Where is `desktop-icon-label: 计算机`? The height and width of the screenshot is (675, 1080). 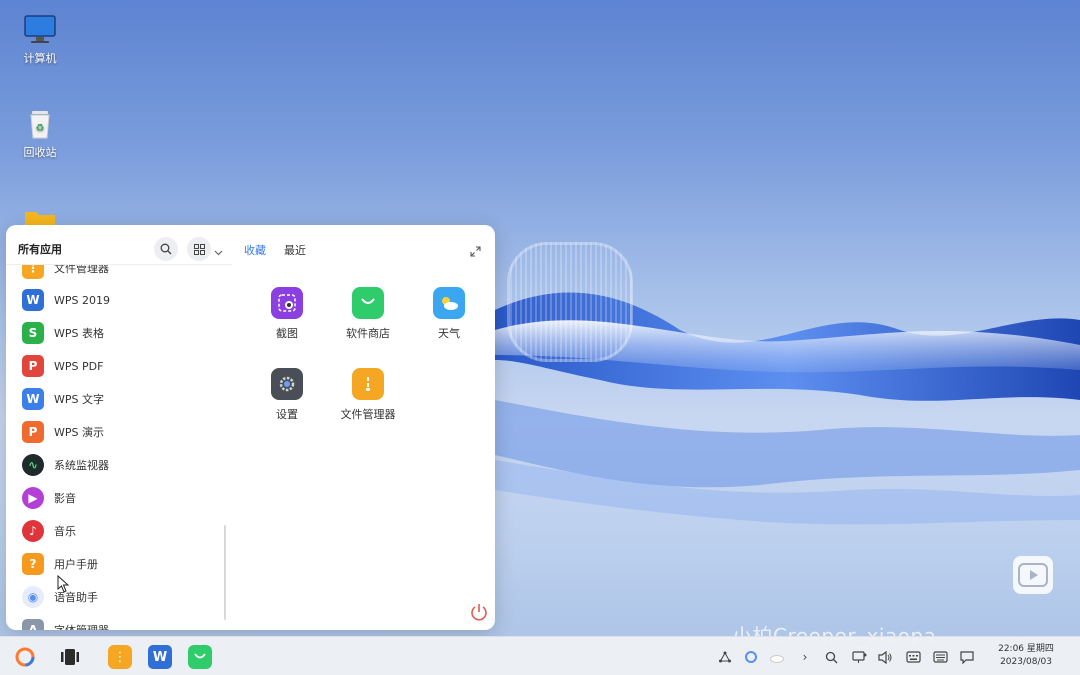
desktop-icon-label: 计算机 is located at coordinates (40, 58).